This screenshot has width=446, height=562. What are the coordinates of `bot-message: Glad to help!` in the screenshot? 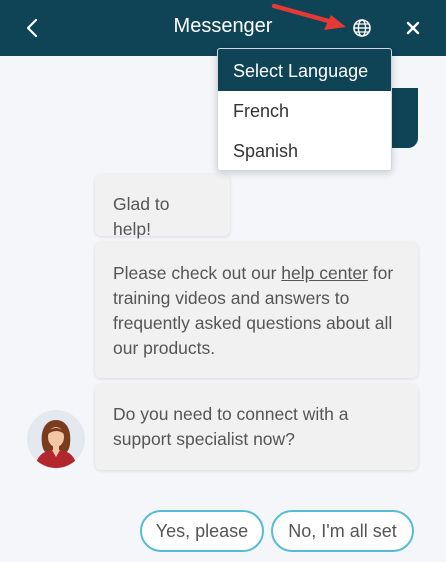 It's located at (162, 206).